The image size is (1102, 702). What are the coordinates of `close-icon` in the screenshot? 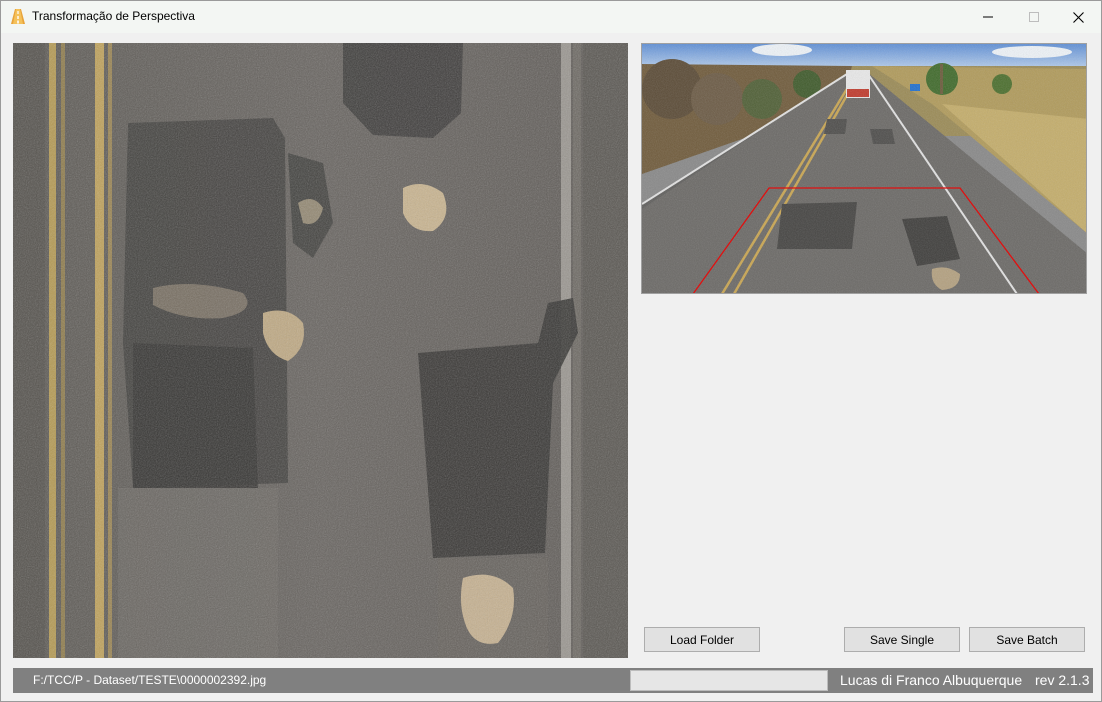 It's located at (1078, 17).